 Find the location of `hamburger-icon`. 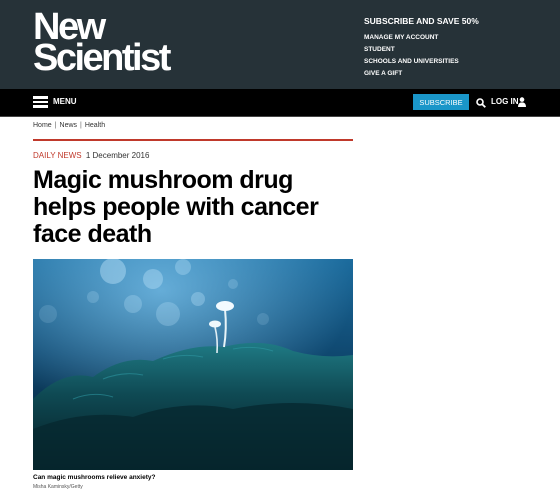

hamburger-icon is located at coordinates (40, 102).